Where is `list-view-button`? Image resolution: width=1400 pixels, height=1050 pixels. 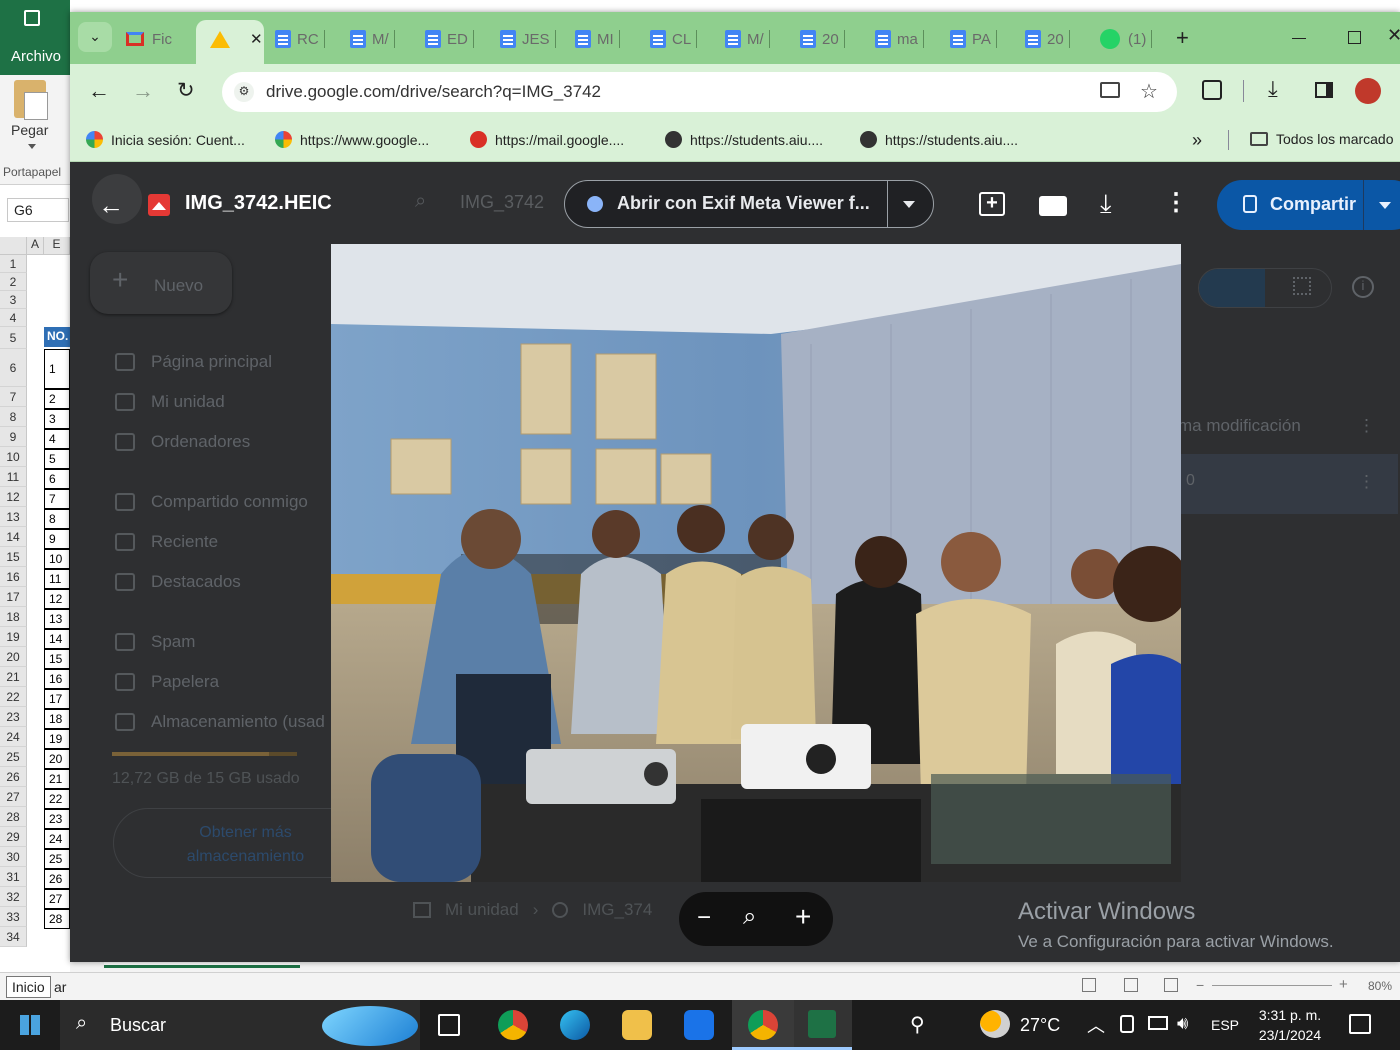 list-view-button is located at coordinates (1232, 288).